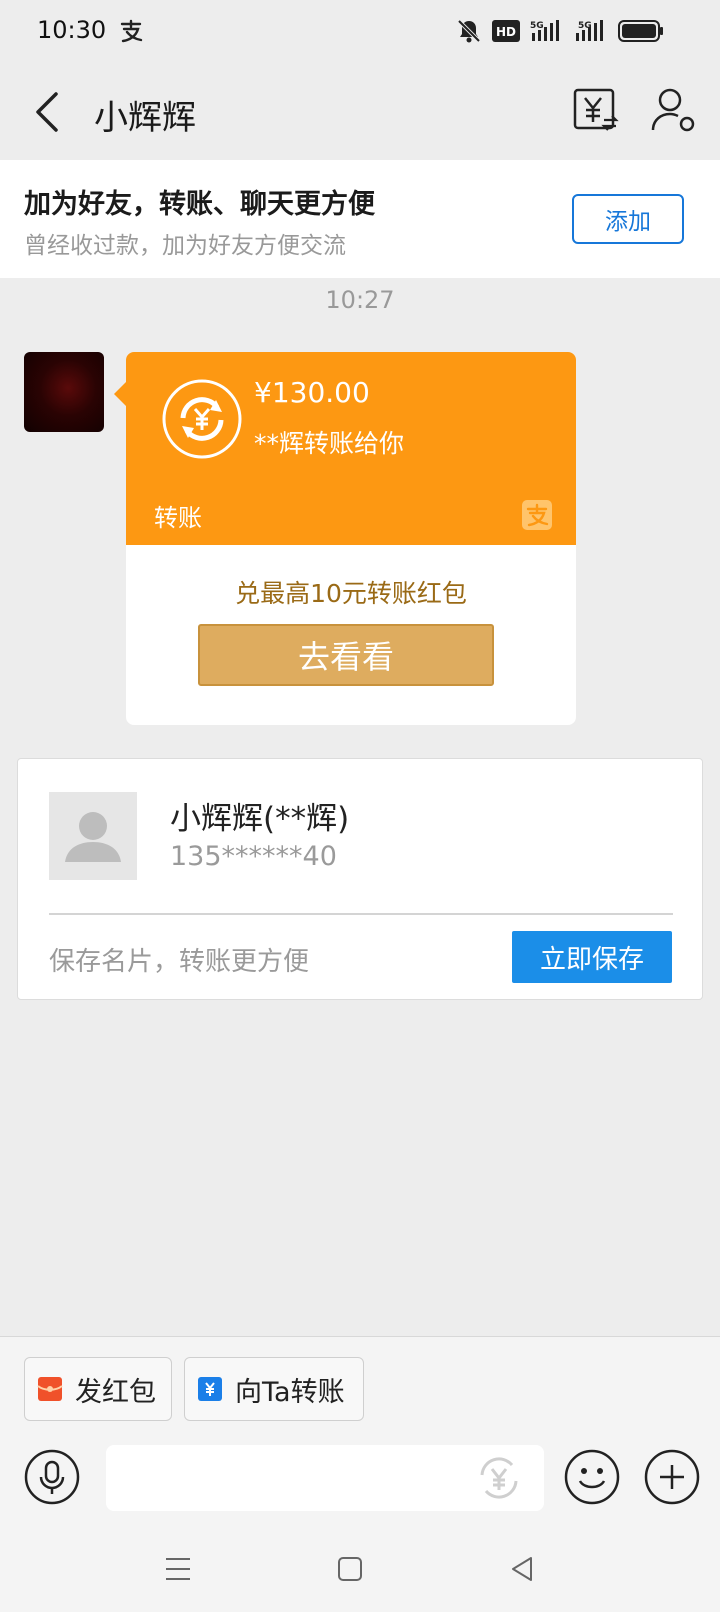  I want to click on profile-settings-icon, so click(674, 110).